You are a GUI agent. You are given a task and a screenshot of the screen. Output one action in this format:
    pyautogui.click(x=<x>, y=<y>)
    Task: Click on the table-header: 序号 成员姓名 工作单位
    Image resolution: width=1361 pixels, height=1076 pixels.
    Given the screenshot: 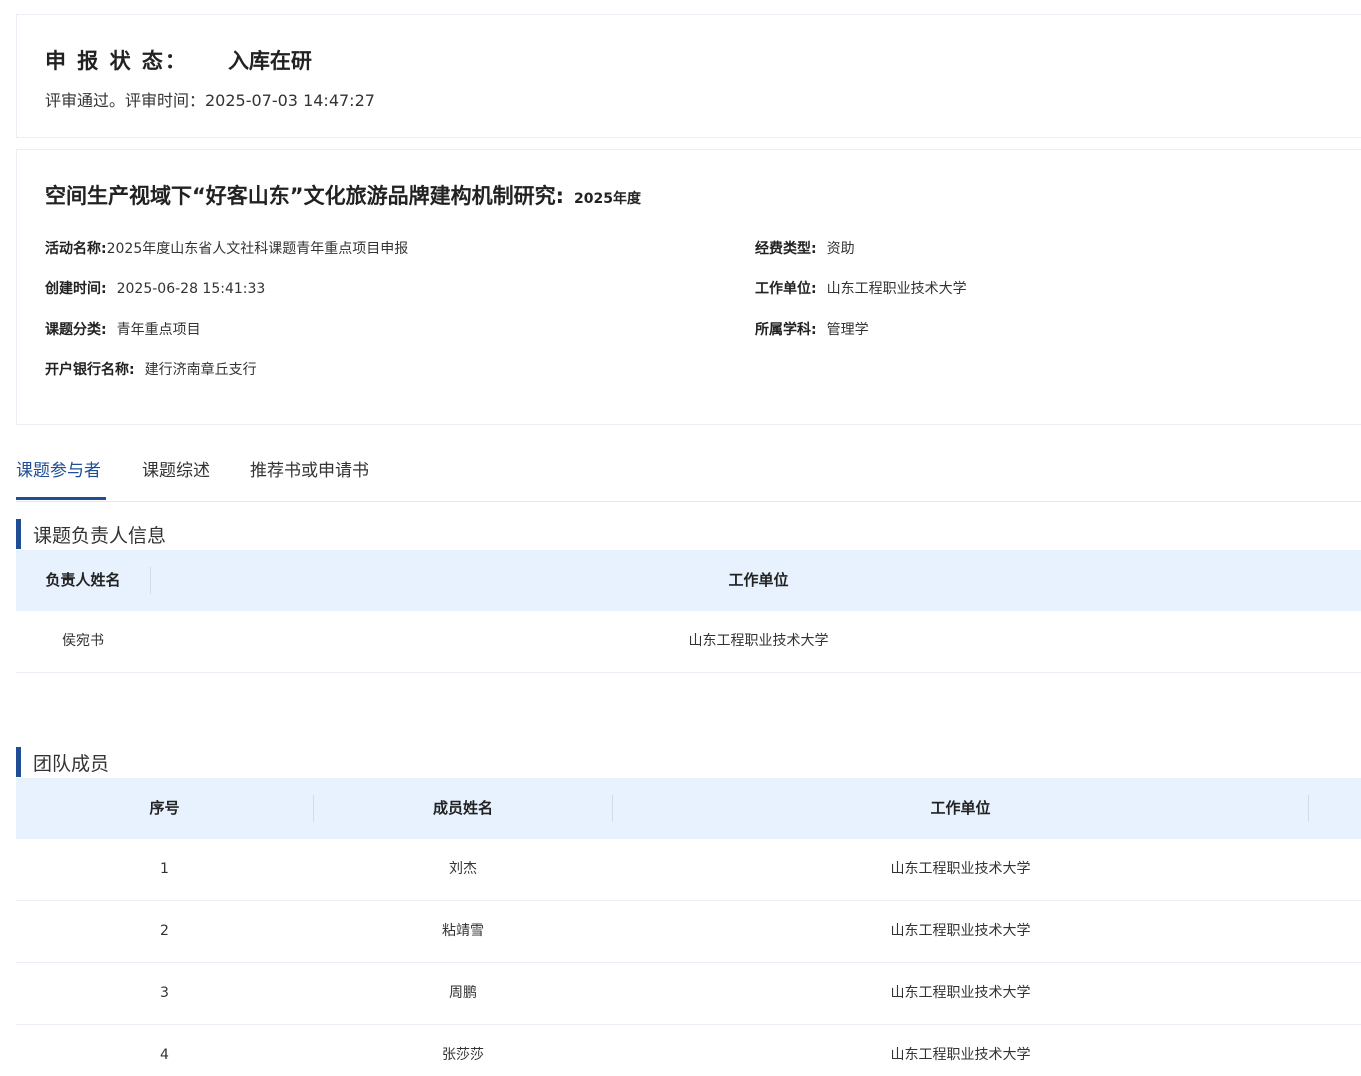 What is the action you would take?
    pyautogui.click(x=688, y=808)
    